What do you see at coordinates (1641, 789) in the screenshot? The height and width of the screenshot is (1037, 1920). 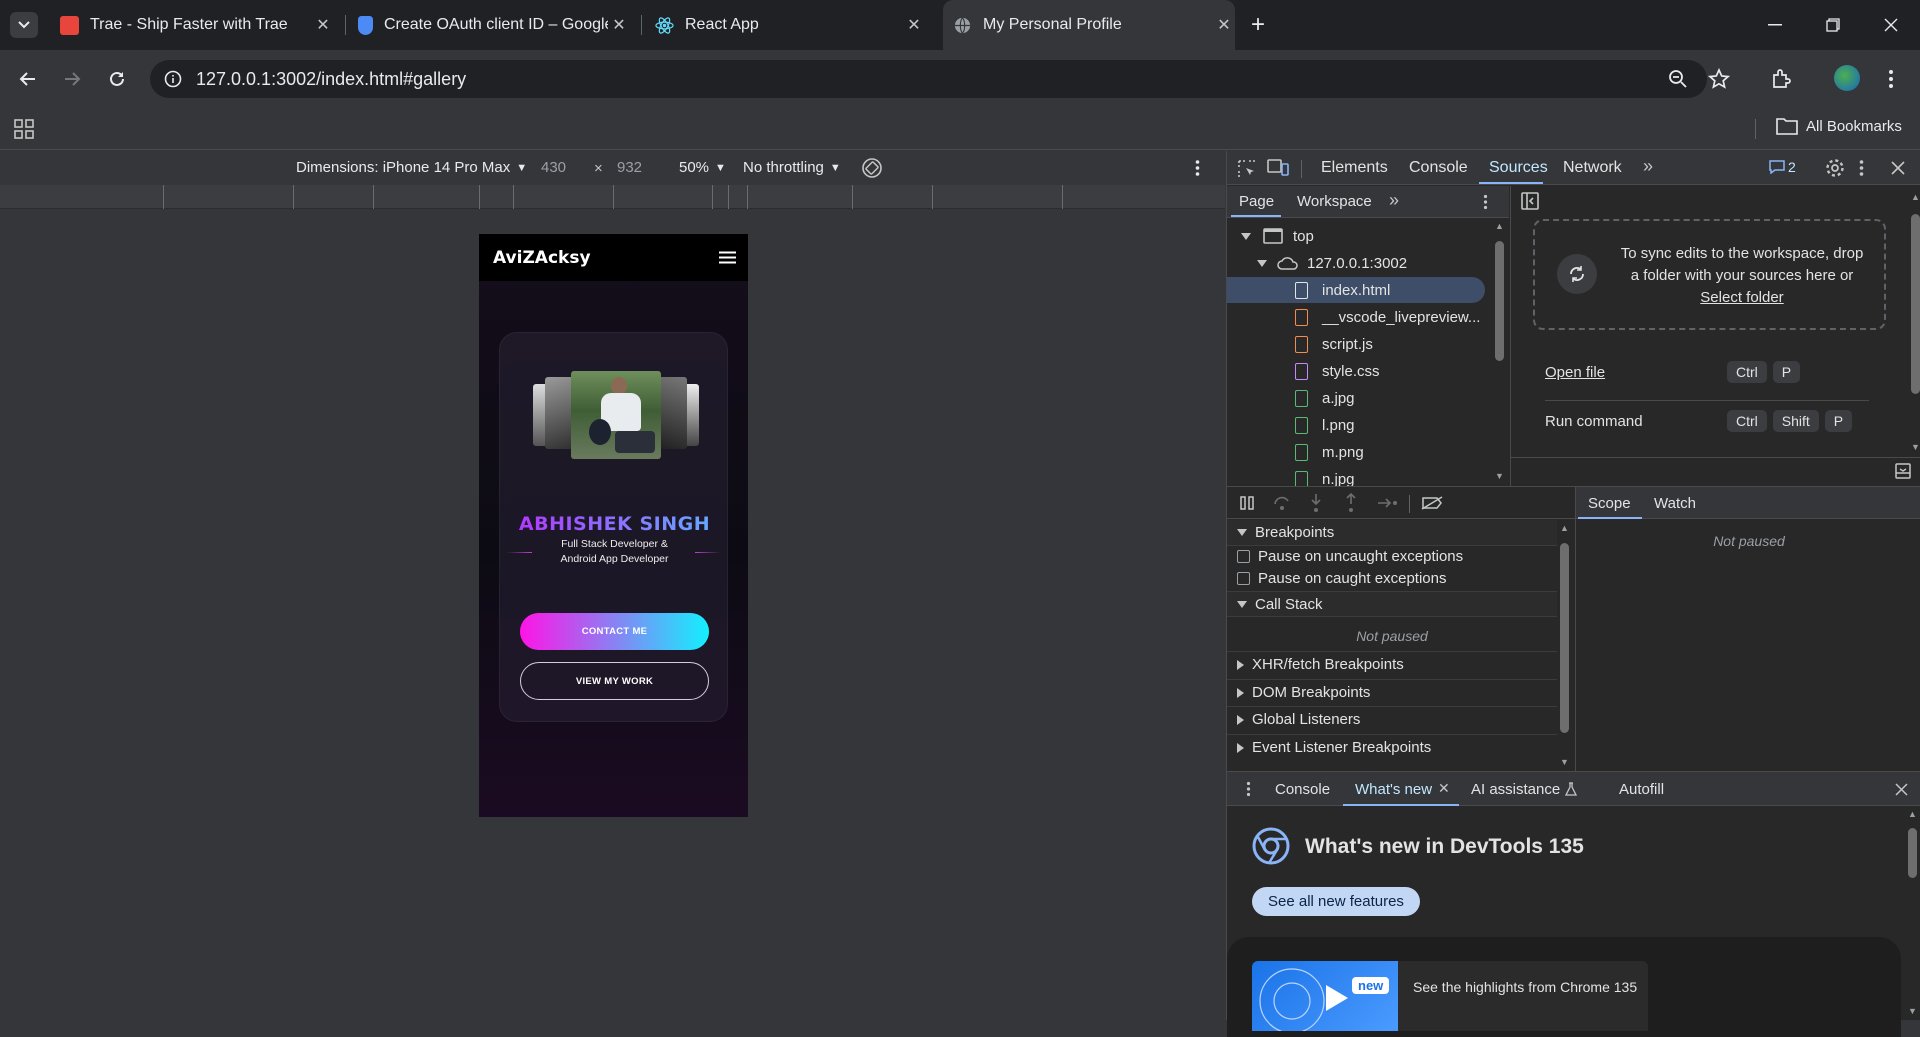 I see `drawer-tab-autofill: Autofill` at bounding box center [1641, 789].